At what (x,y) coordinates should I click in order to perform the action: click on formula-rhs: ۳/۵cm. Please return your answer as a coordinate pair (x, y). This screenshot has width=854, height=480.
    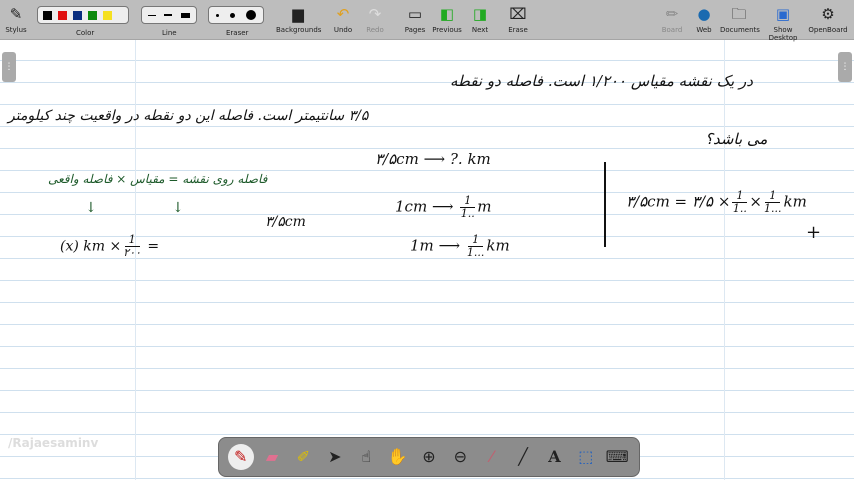
    Looking at the image, I should click on (285, 222).